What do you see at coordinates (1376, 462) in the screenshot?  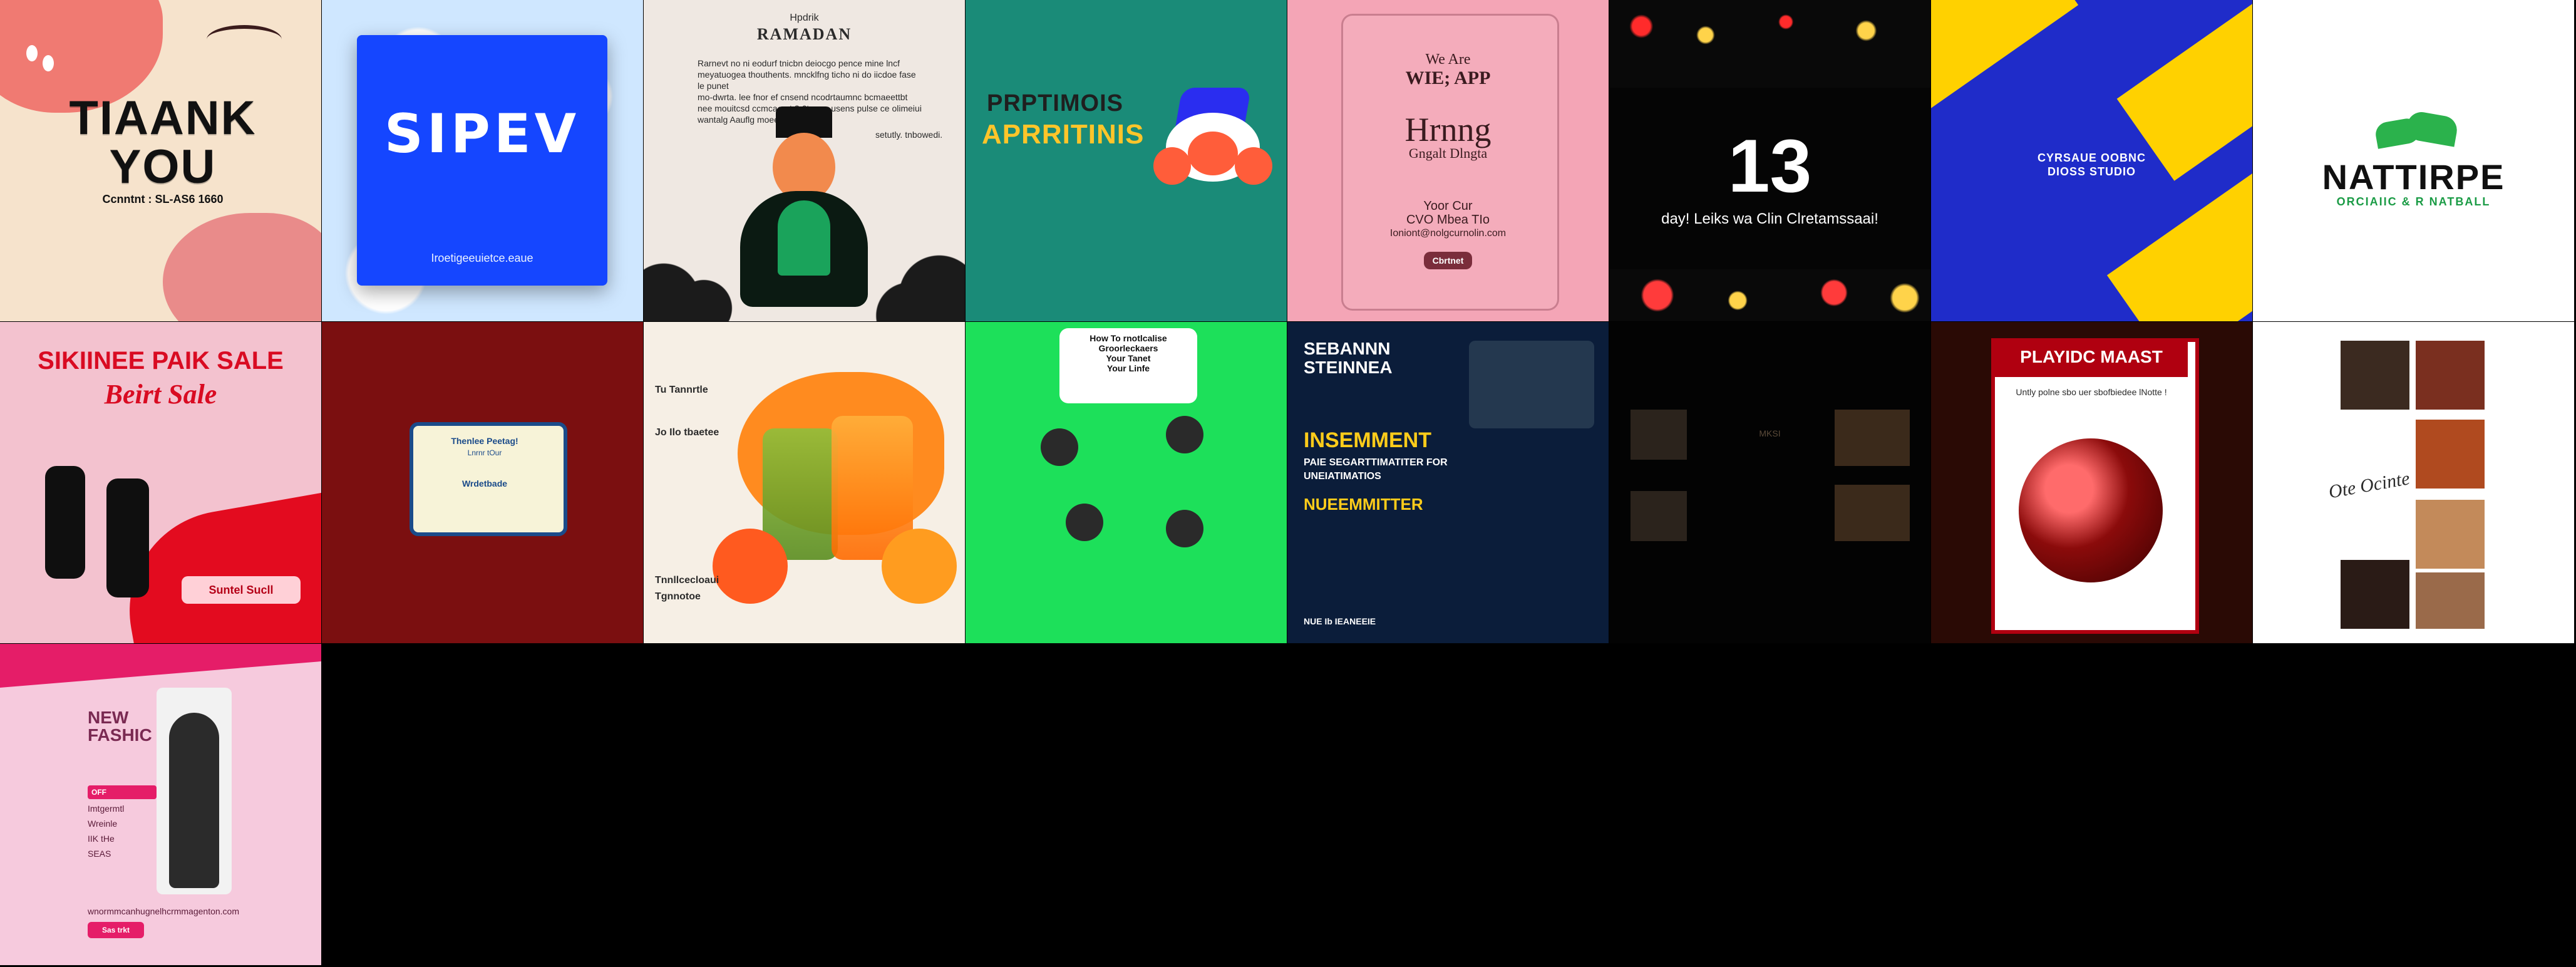 I see `invest-sub-1: PAIE SEGARTTIMATITER FOR` at bounding box center [1376, 462].